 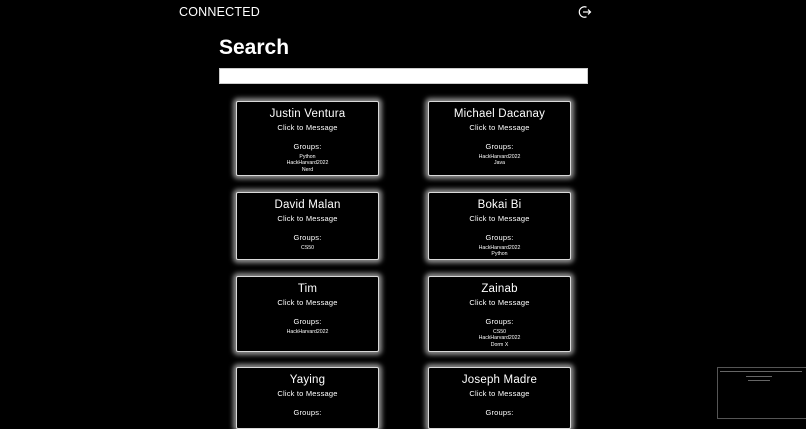 What do you see at coordinates (403, 13) in the screenshot?
I see `top-bar: CONNECTED` at bounding box center [403, 13].